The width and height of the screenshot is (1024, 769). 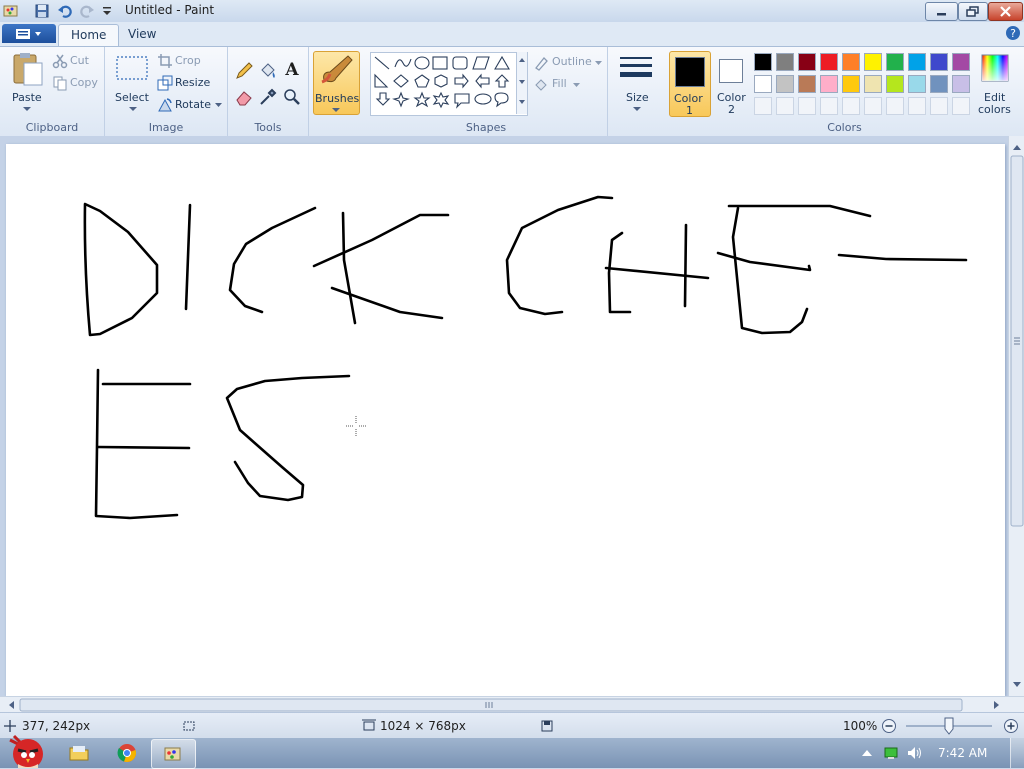 I want to click on color-picker-icon, so click(x=268, y=97).